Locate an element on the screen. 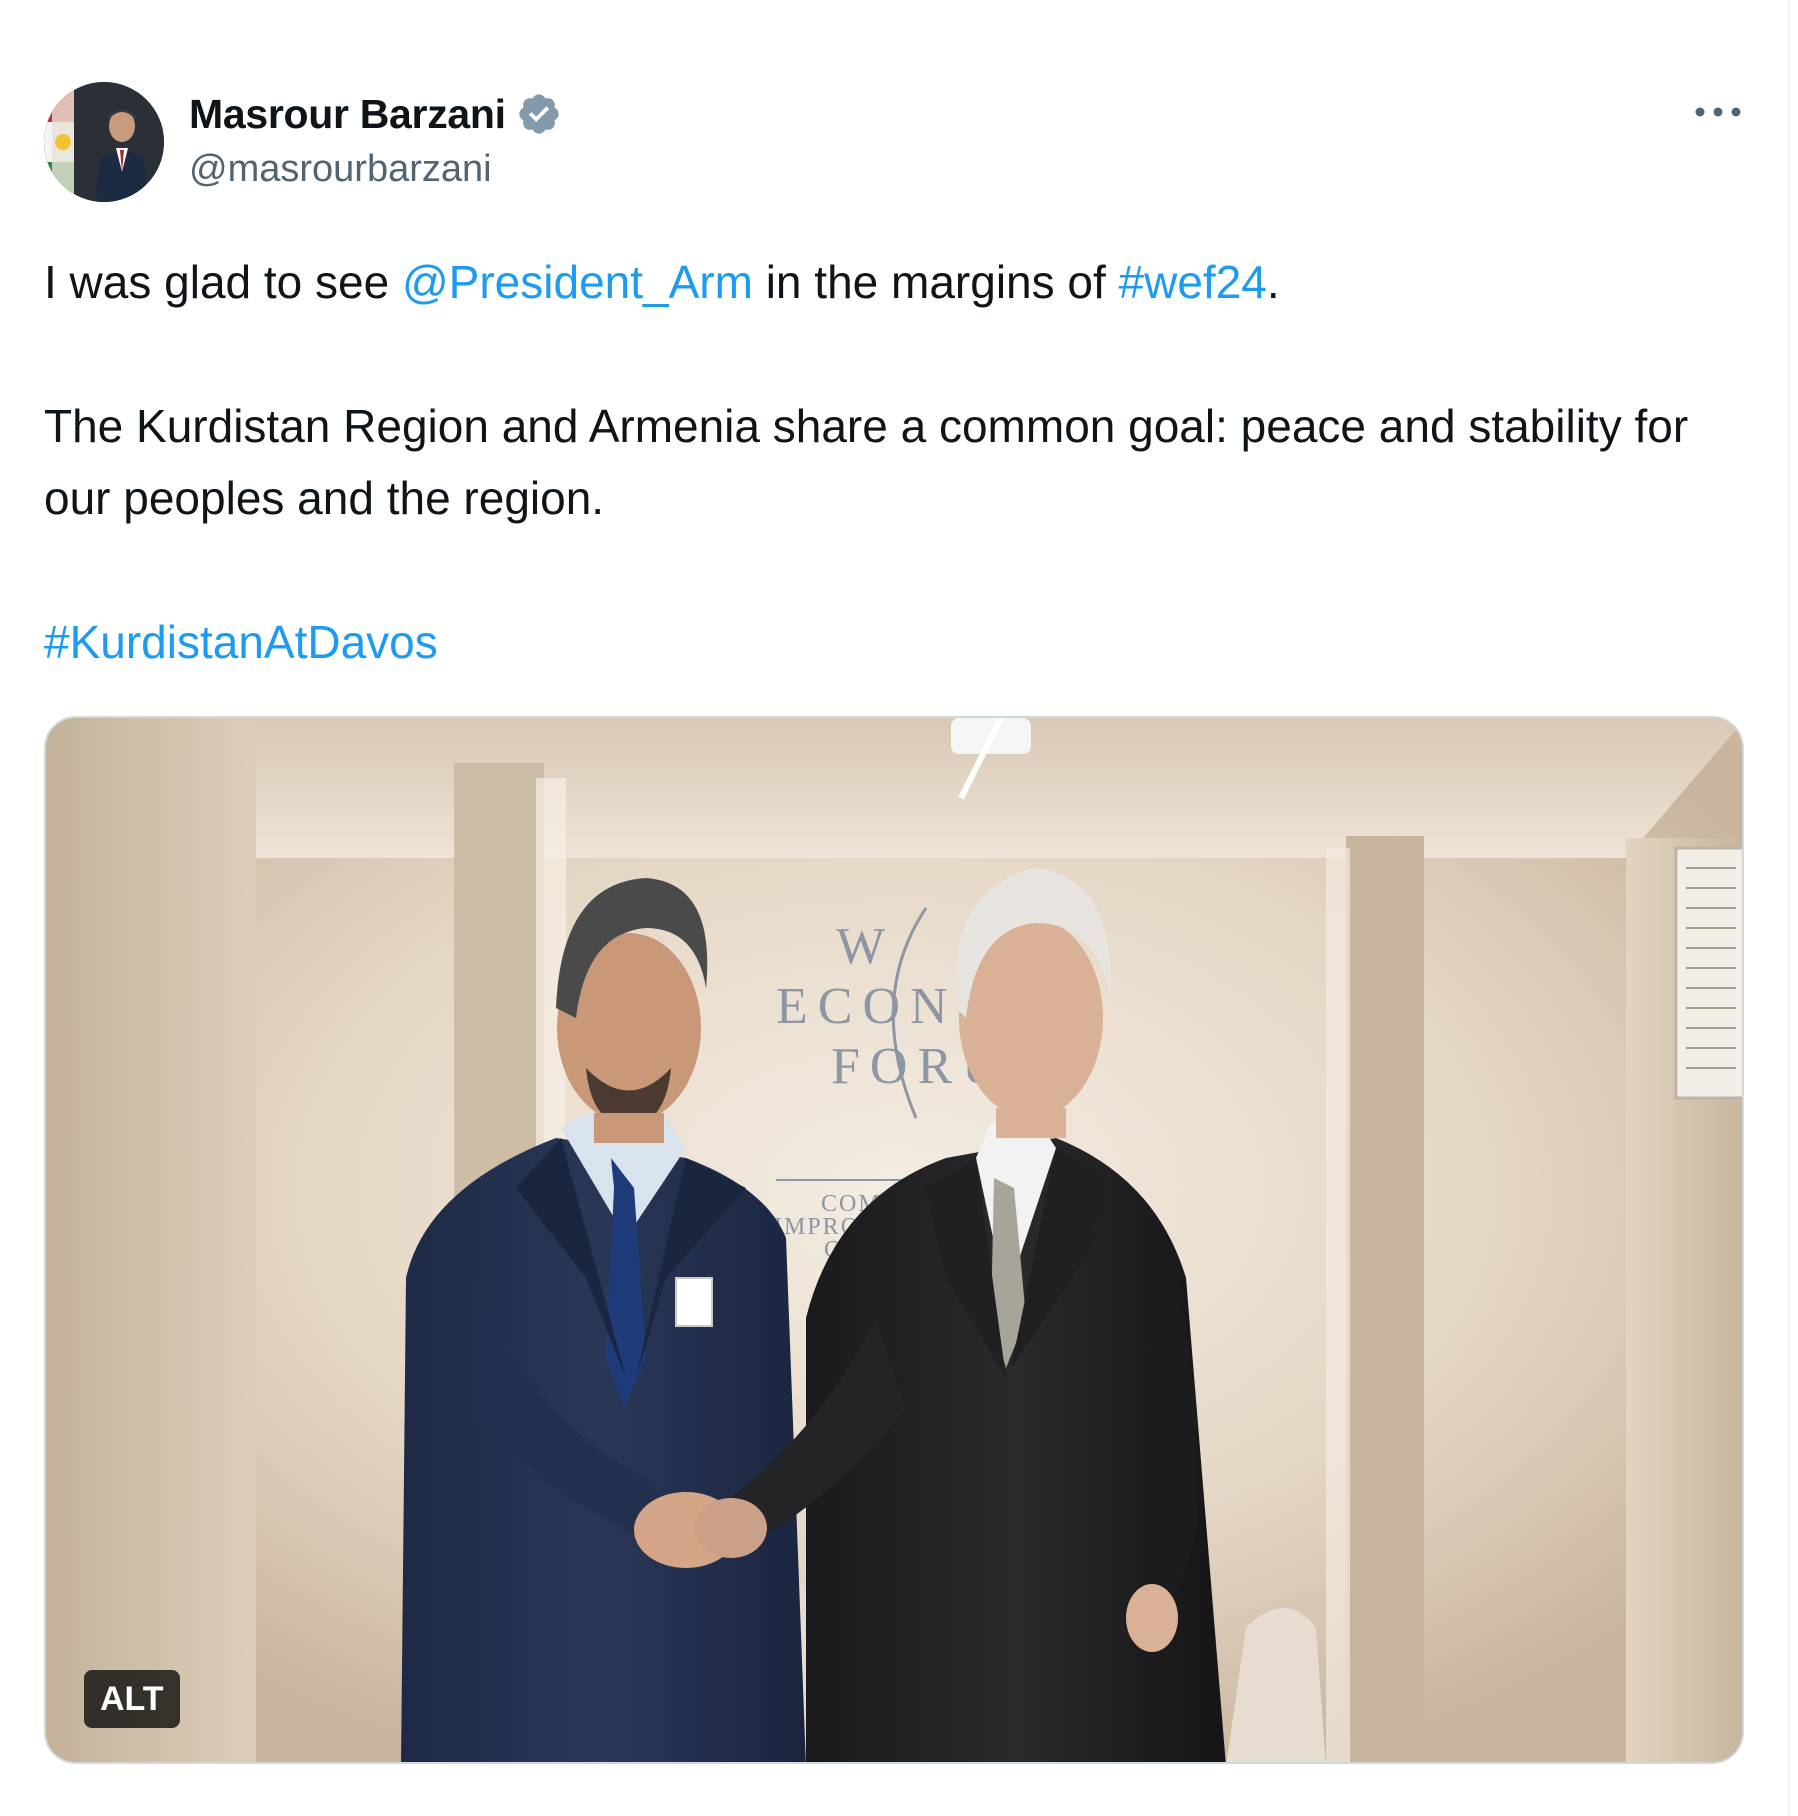  more-horizontal-icon is located at coordinates (1718, 112).